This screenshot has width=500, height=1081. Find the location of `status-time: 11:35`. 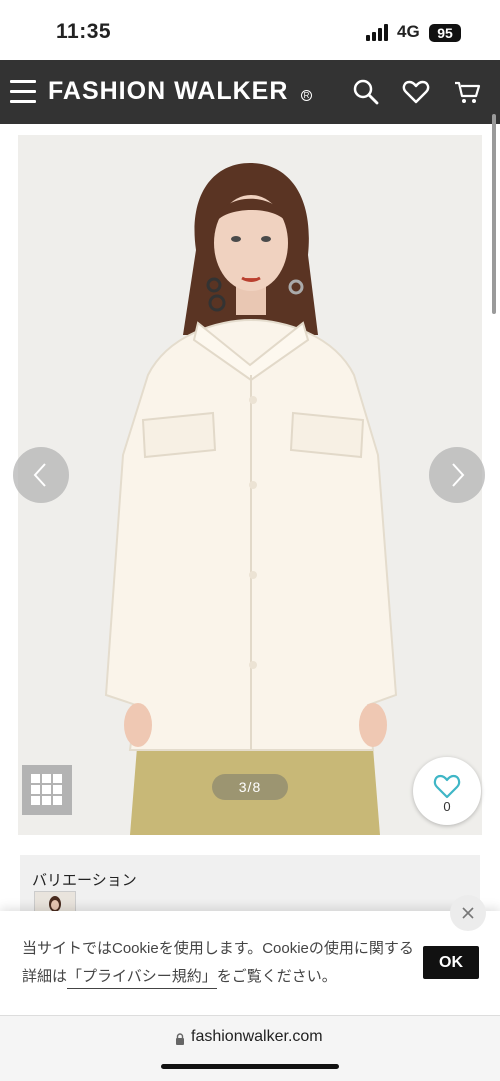

status-time: 11:35 is located at coordinates (84, 31).